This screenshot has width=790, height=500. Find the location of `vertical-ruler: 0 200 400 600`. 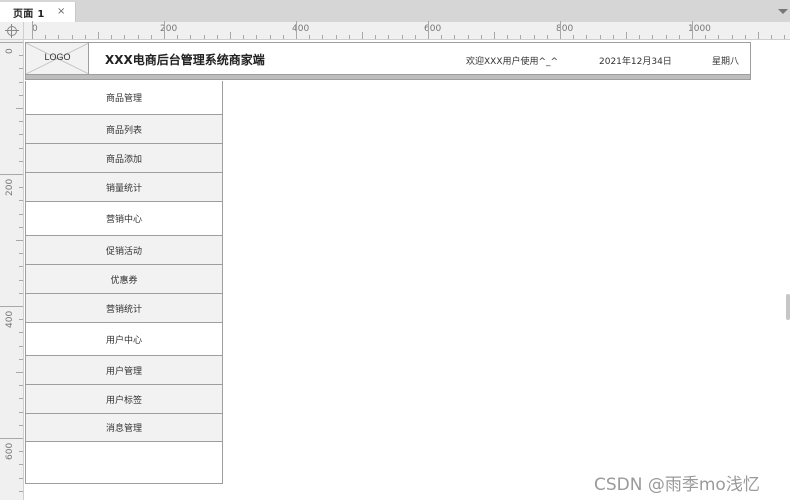

vertical-ruler: 0 200 400 600 is located at coordinates (12, 270).